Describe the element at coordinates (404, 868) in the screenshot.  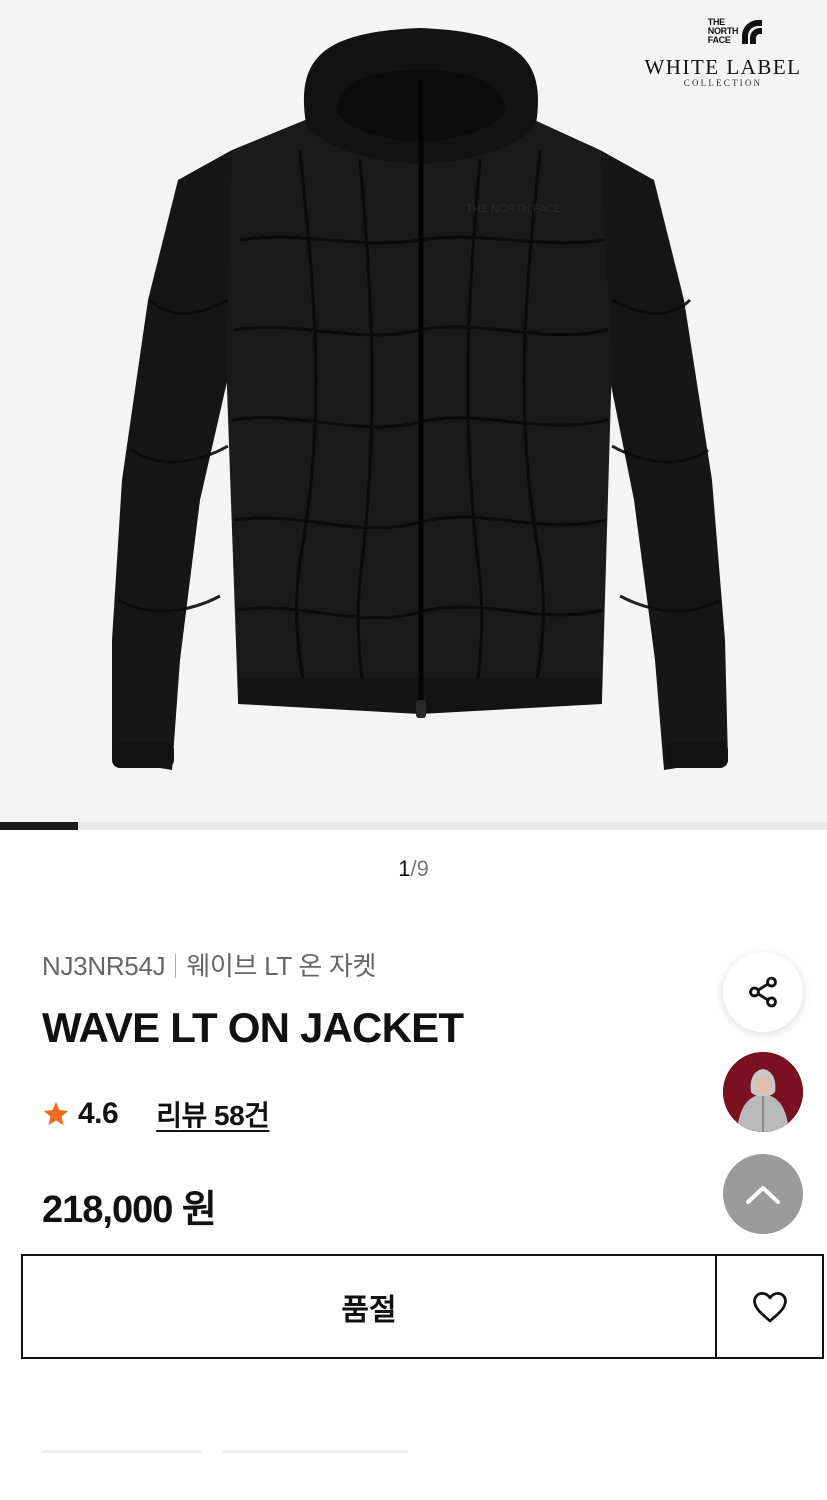
I see `pager-current: 1` at that location.